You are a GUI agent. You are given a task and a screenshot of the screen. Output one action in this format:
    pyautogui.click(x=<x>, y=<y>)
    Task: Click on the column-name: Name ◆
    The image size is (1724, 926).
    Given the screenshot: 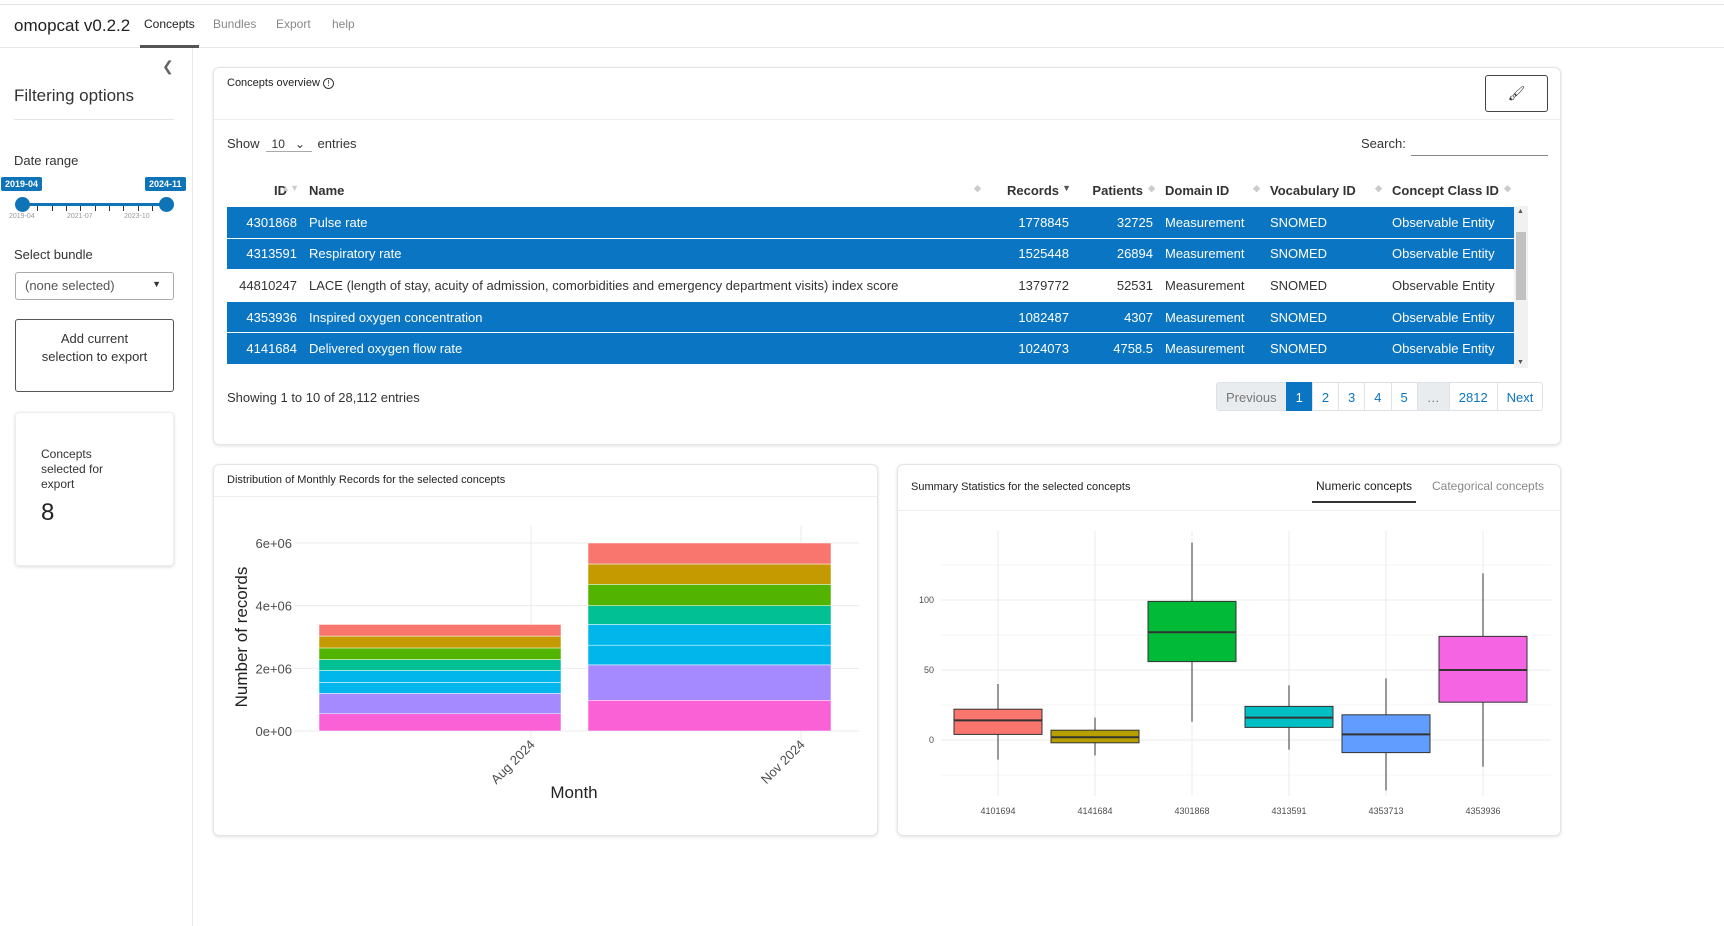 What is the action you would take?
    pyautogui.click(x=644, y=190)
    